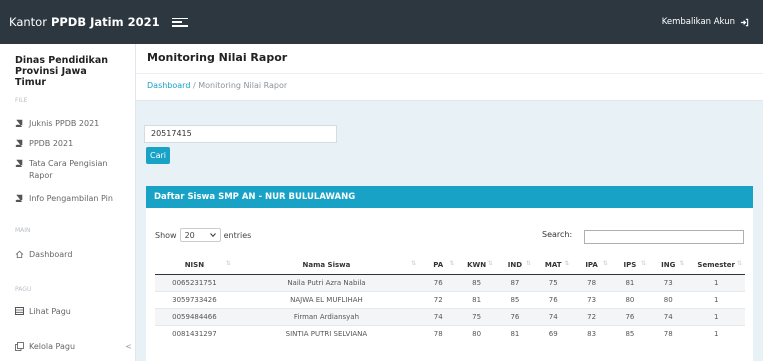 This screenshot has width=763, height=361. I want to click on breadcrumb-dashboard-link: Dashboard, so click(168, 85).